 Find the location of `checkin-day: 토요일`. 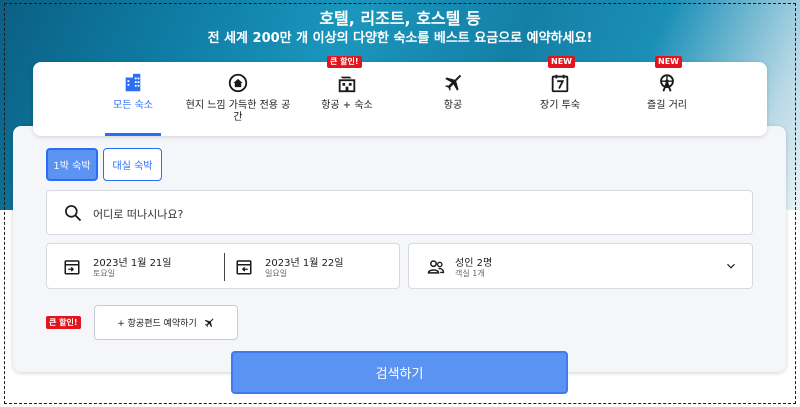

checkin-day: 토요일 is located at coordinates (104, 273).